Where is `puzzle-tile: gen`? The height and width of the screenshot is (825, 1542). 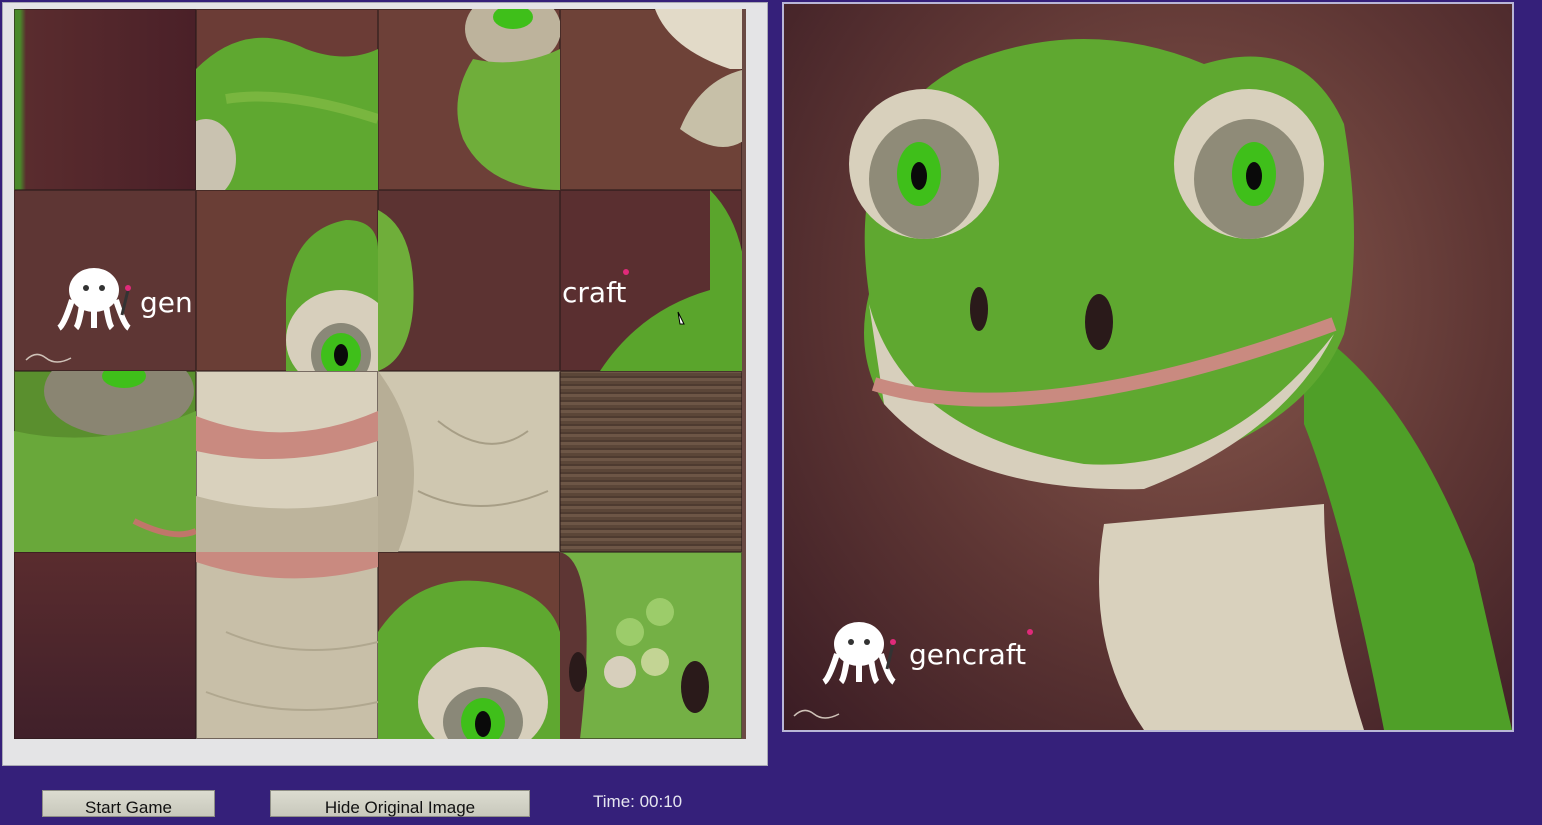
puzzle-tile: gen is located at coordinates (105, 280).